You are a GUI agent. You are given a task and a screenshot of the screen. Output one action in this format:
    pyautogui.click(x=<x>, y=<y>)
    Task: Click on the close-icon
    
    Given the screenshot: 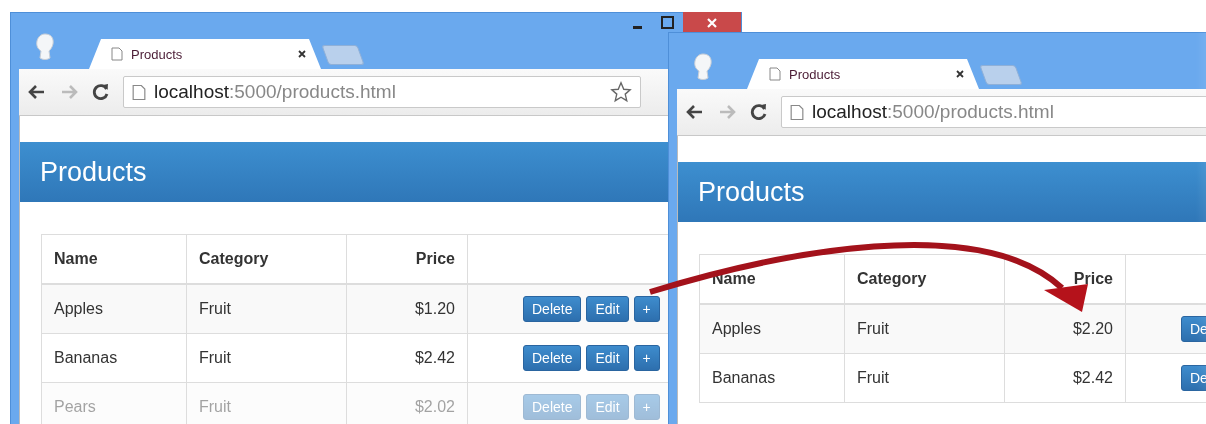 What is the action you would take?
    pyautogui.click(x=712, y=23)
    